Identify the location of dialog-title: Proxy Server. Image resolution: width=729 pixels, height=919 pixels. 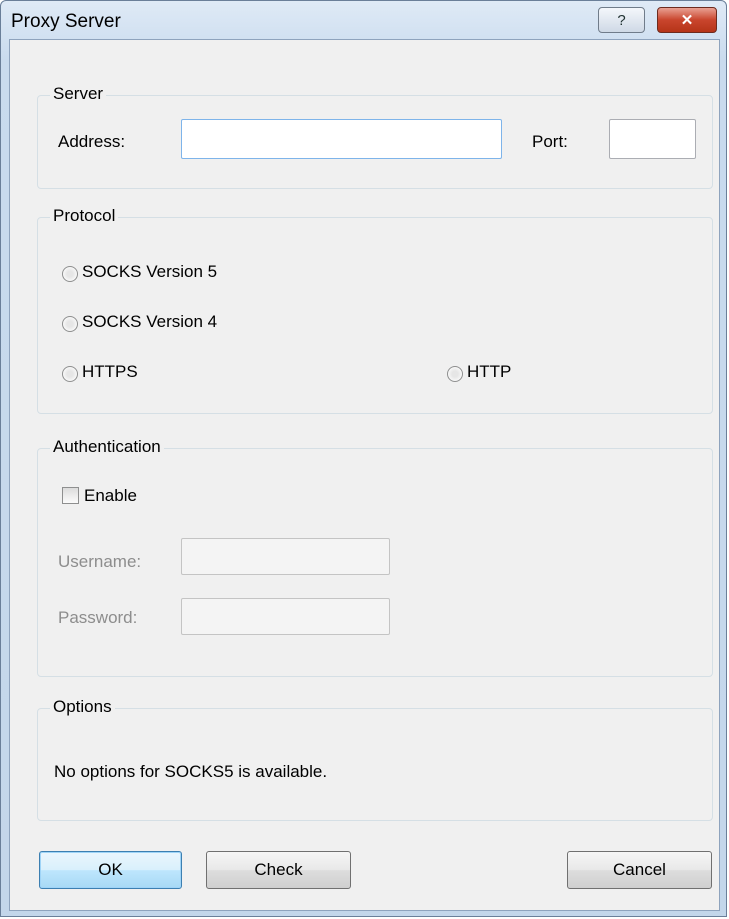
(66, 21).